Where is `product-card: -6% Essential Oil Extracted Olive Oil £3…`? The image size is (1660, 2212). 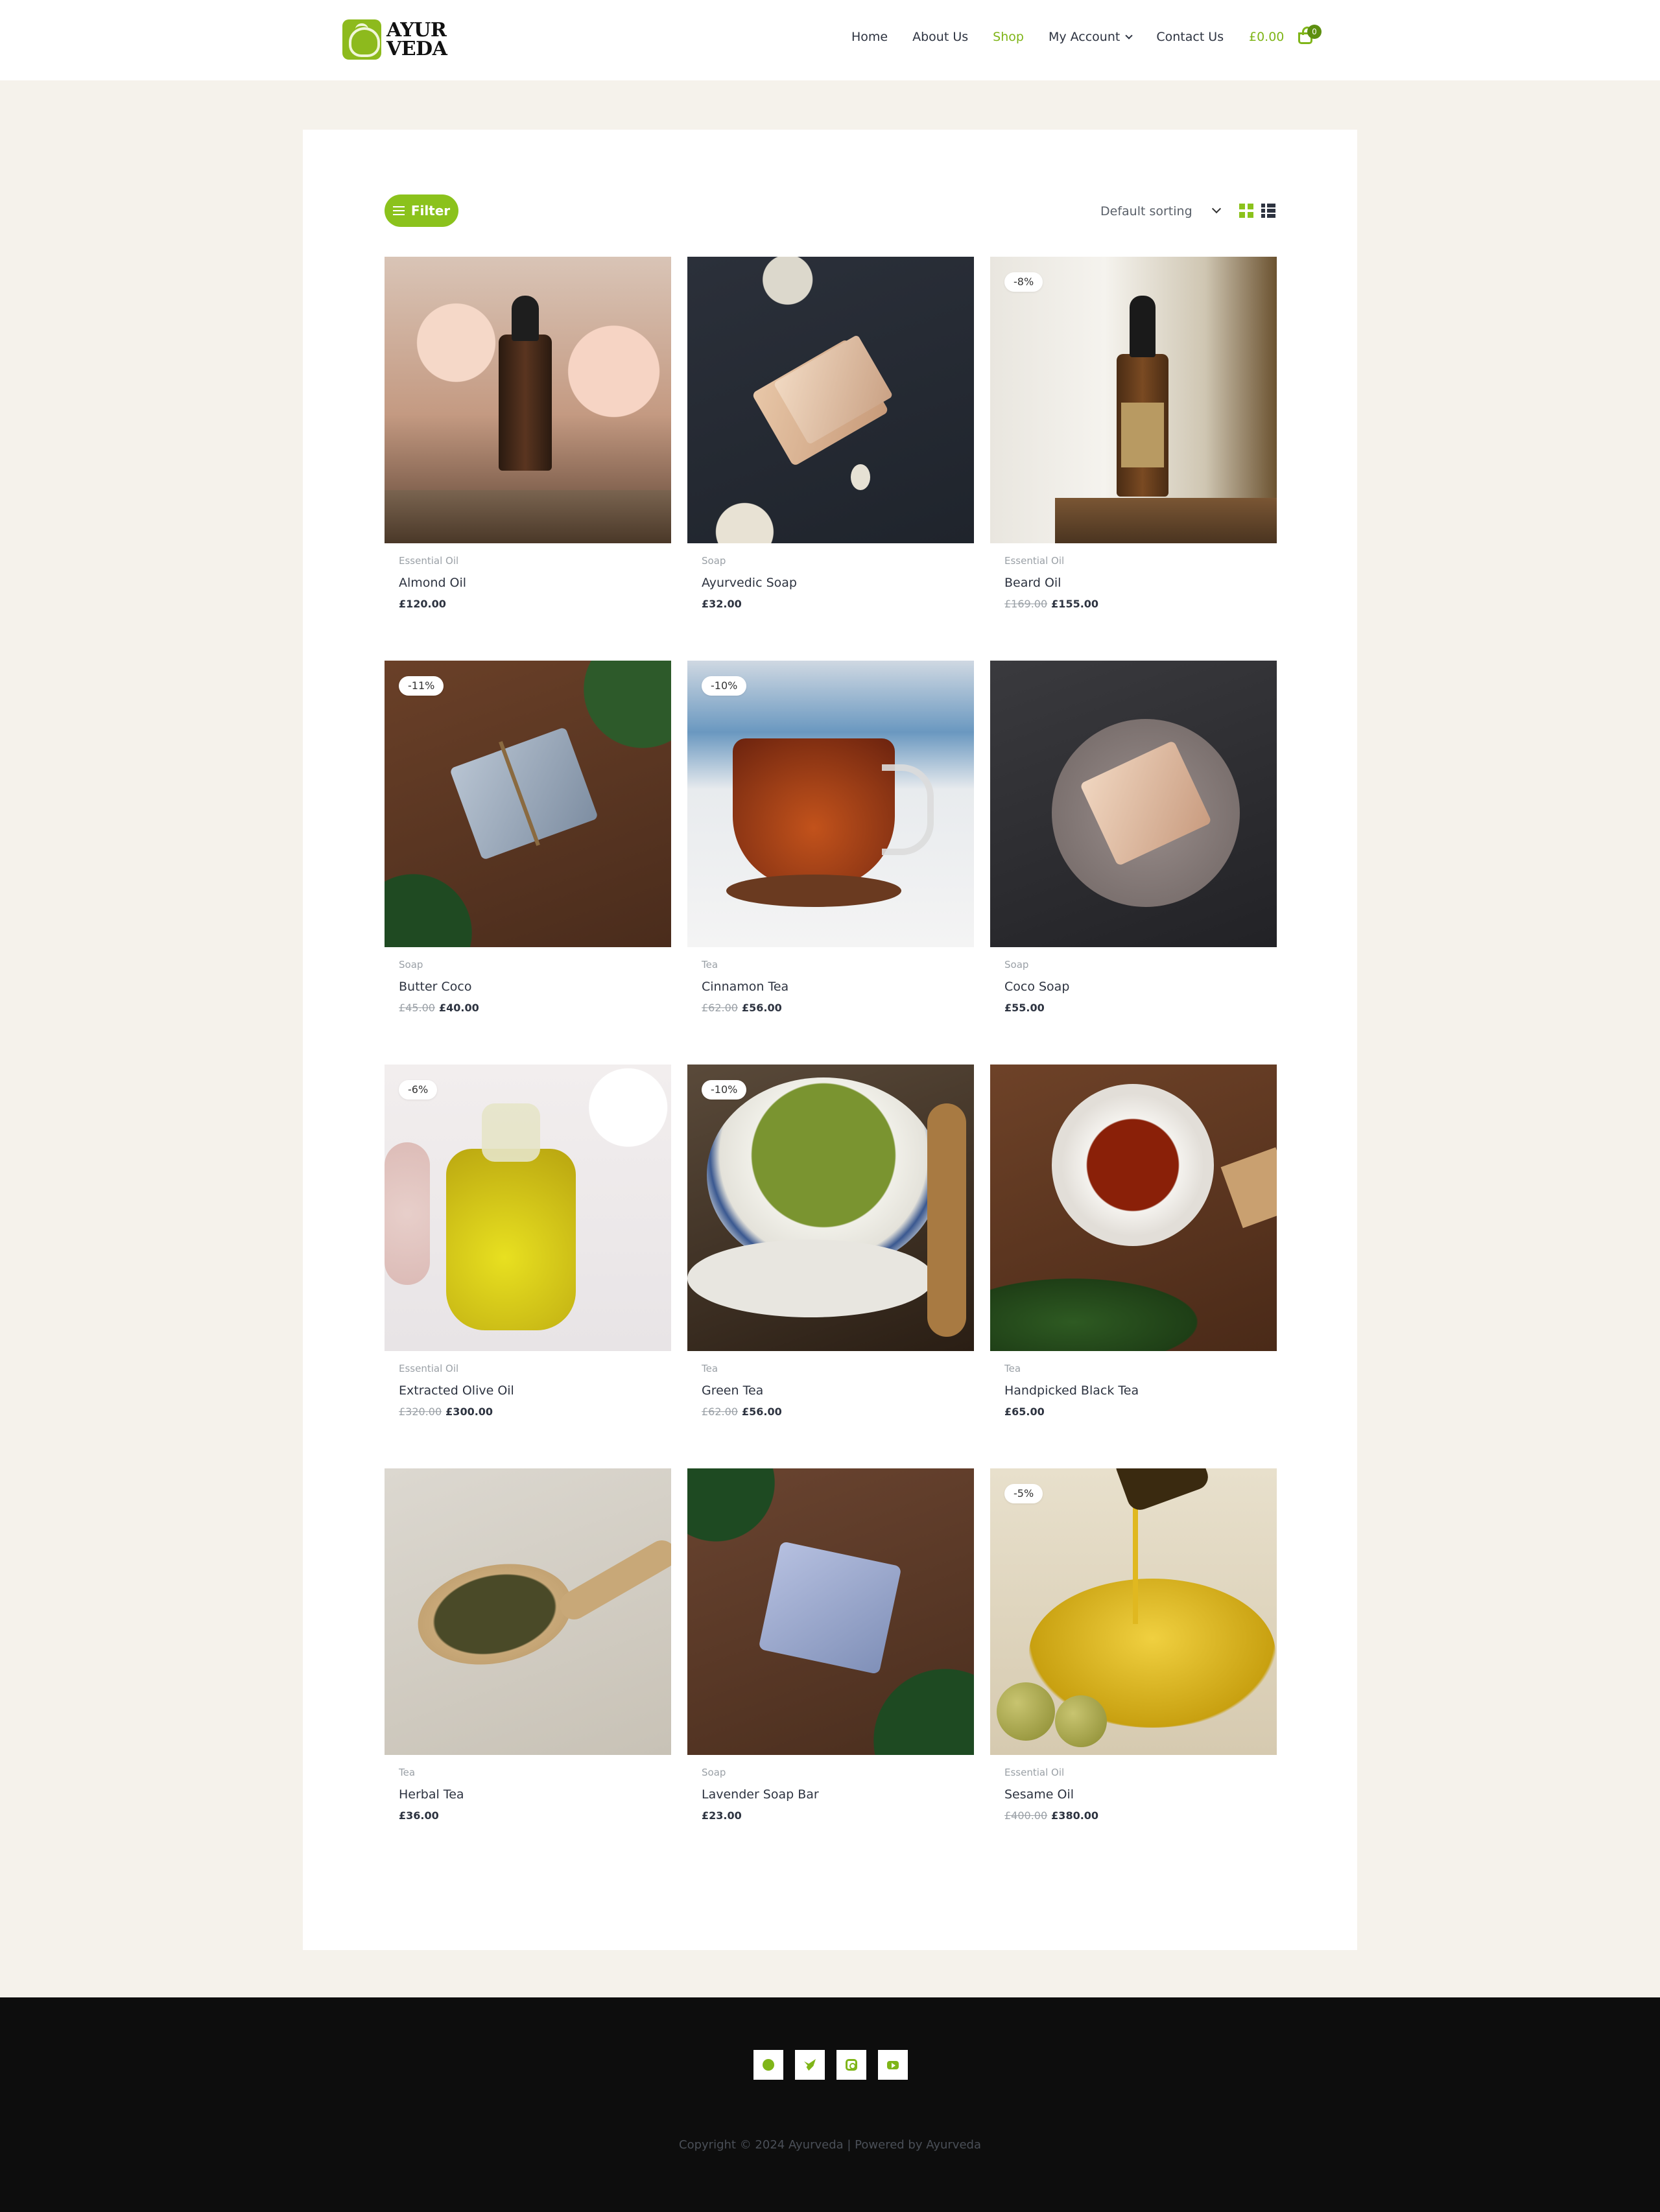
product-card: -6% Essential Oil Extracted Olive Oil £3… is located at coordinates (528, 1241).